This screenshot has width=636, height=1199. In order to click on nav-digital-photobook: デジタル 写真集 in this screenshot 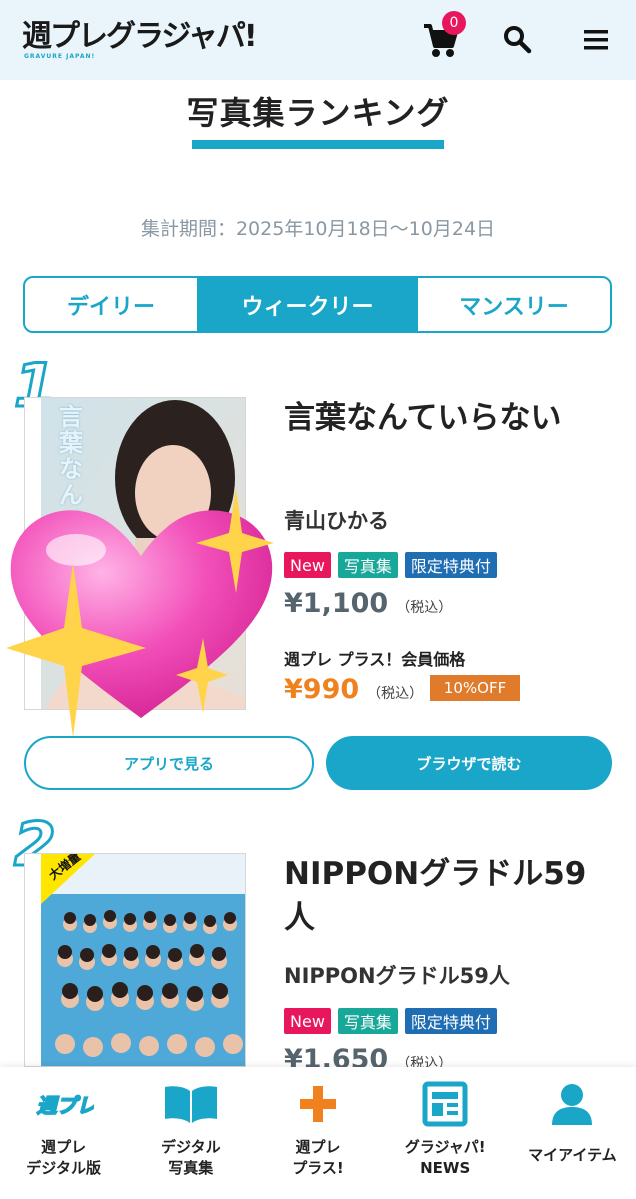, I will do `click(190, 1133)`.